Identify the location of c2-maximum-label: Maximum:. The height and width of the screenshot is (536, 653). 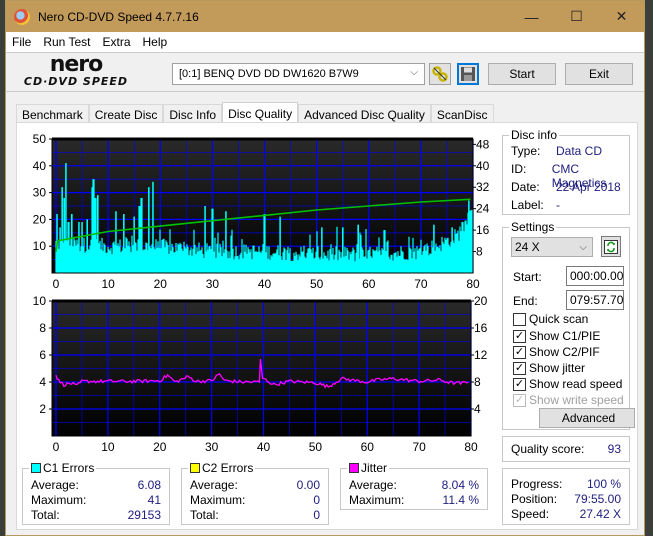
(218, 500).